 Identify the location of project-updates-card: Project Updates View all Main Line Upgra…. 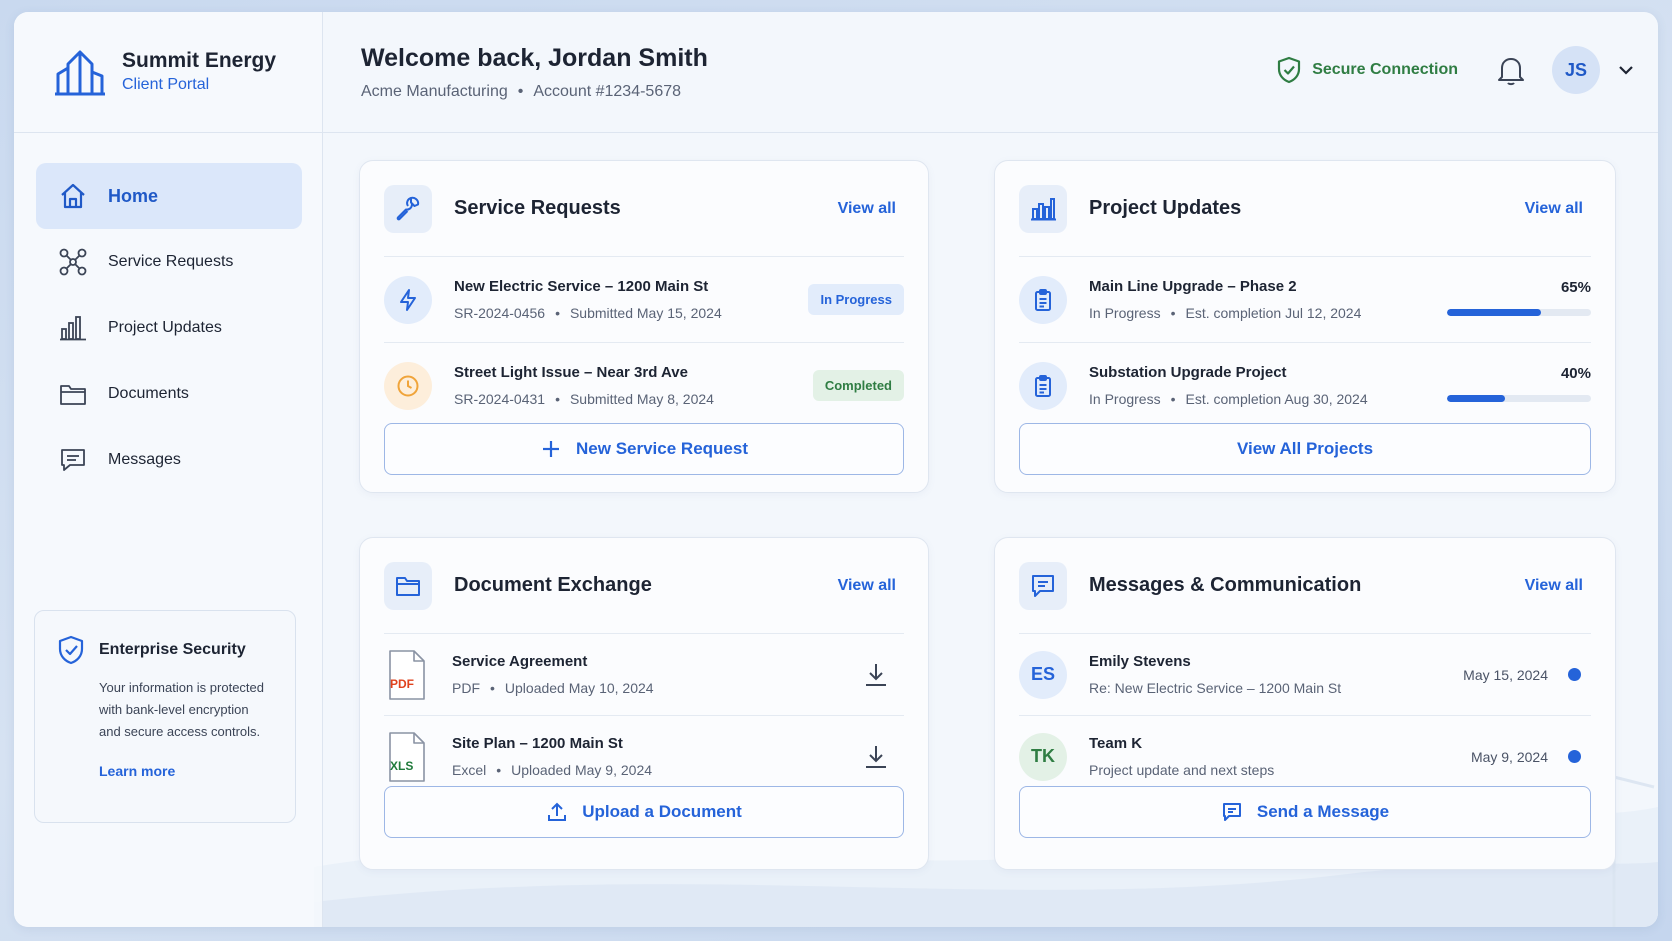
(1305, 326).